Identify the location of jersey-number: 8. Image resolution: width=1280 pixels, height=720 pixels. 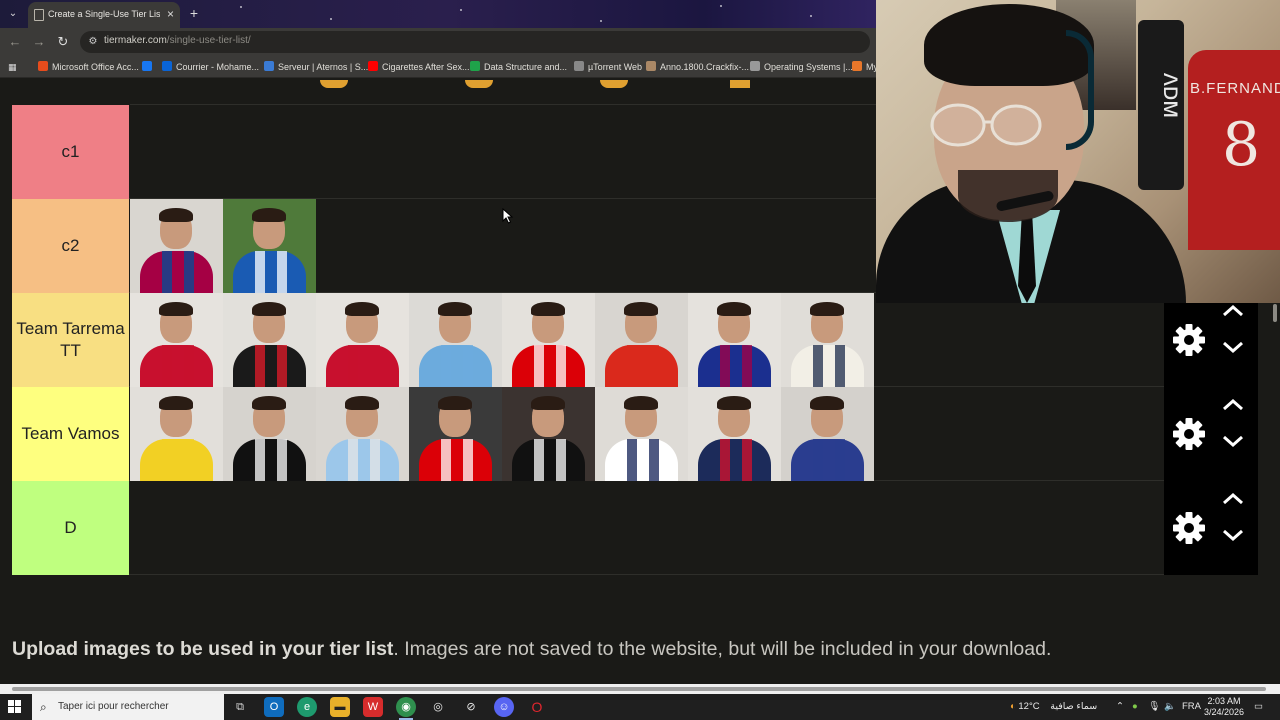
(1241, 145).